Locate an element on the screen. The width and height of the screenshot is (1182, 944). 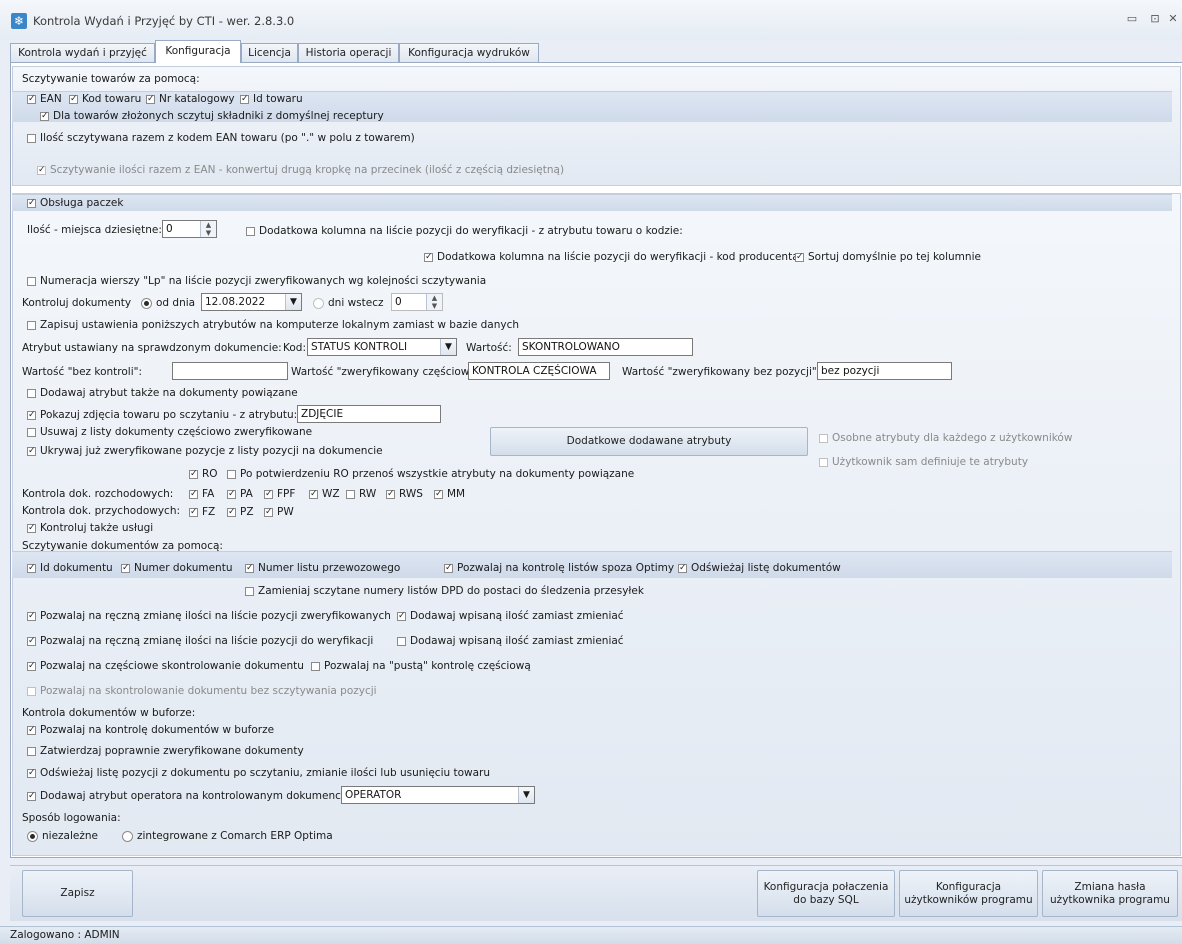
bez-pozycji-label: Wartość "zweryfikowany bez pozycji": is located at coordinates (721, 372).